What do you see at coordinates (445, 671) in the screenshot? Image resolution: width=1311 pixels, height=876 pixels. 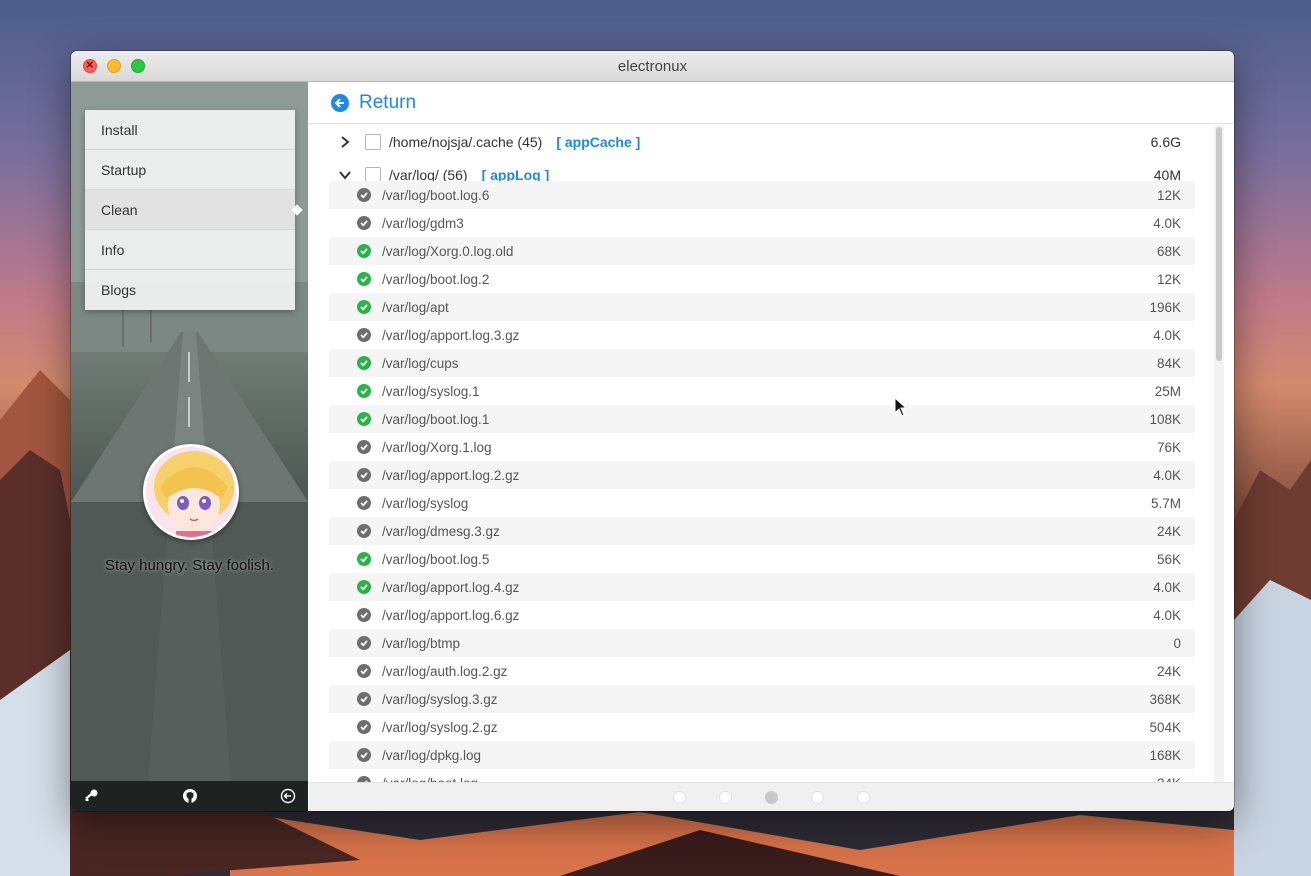 I see `file-path: /var/log/auth.log.2.gz` at bounding box center [445, 671].